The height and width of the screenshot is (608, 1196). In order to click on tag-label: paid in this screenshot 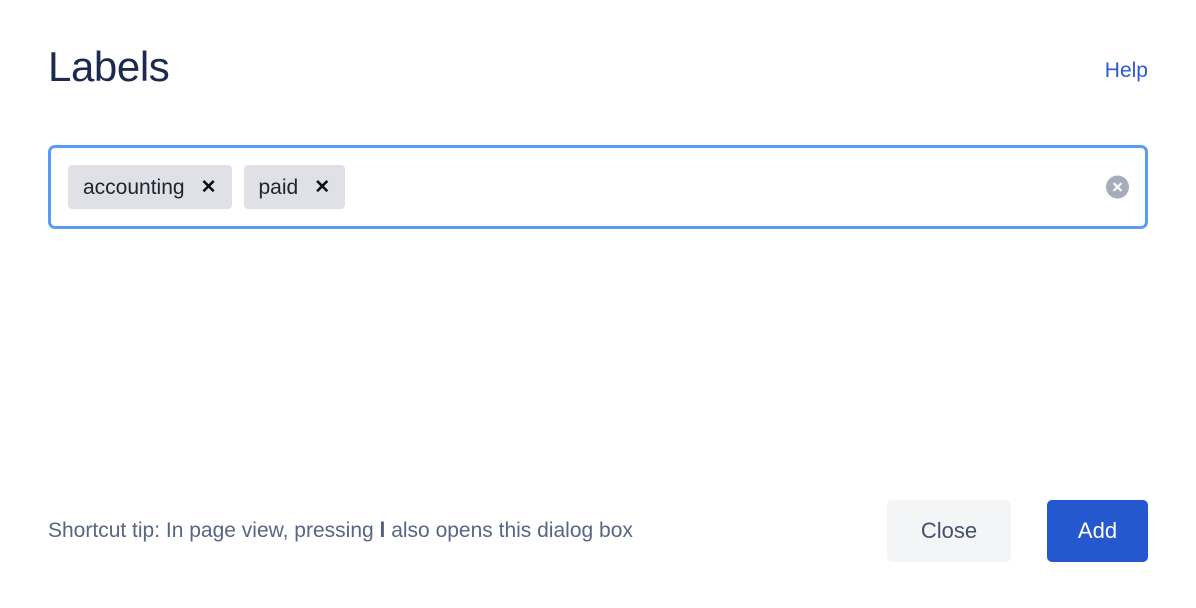, I will do `click(278, 187)`.